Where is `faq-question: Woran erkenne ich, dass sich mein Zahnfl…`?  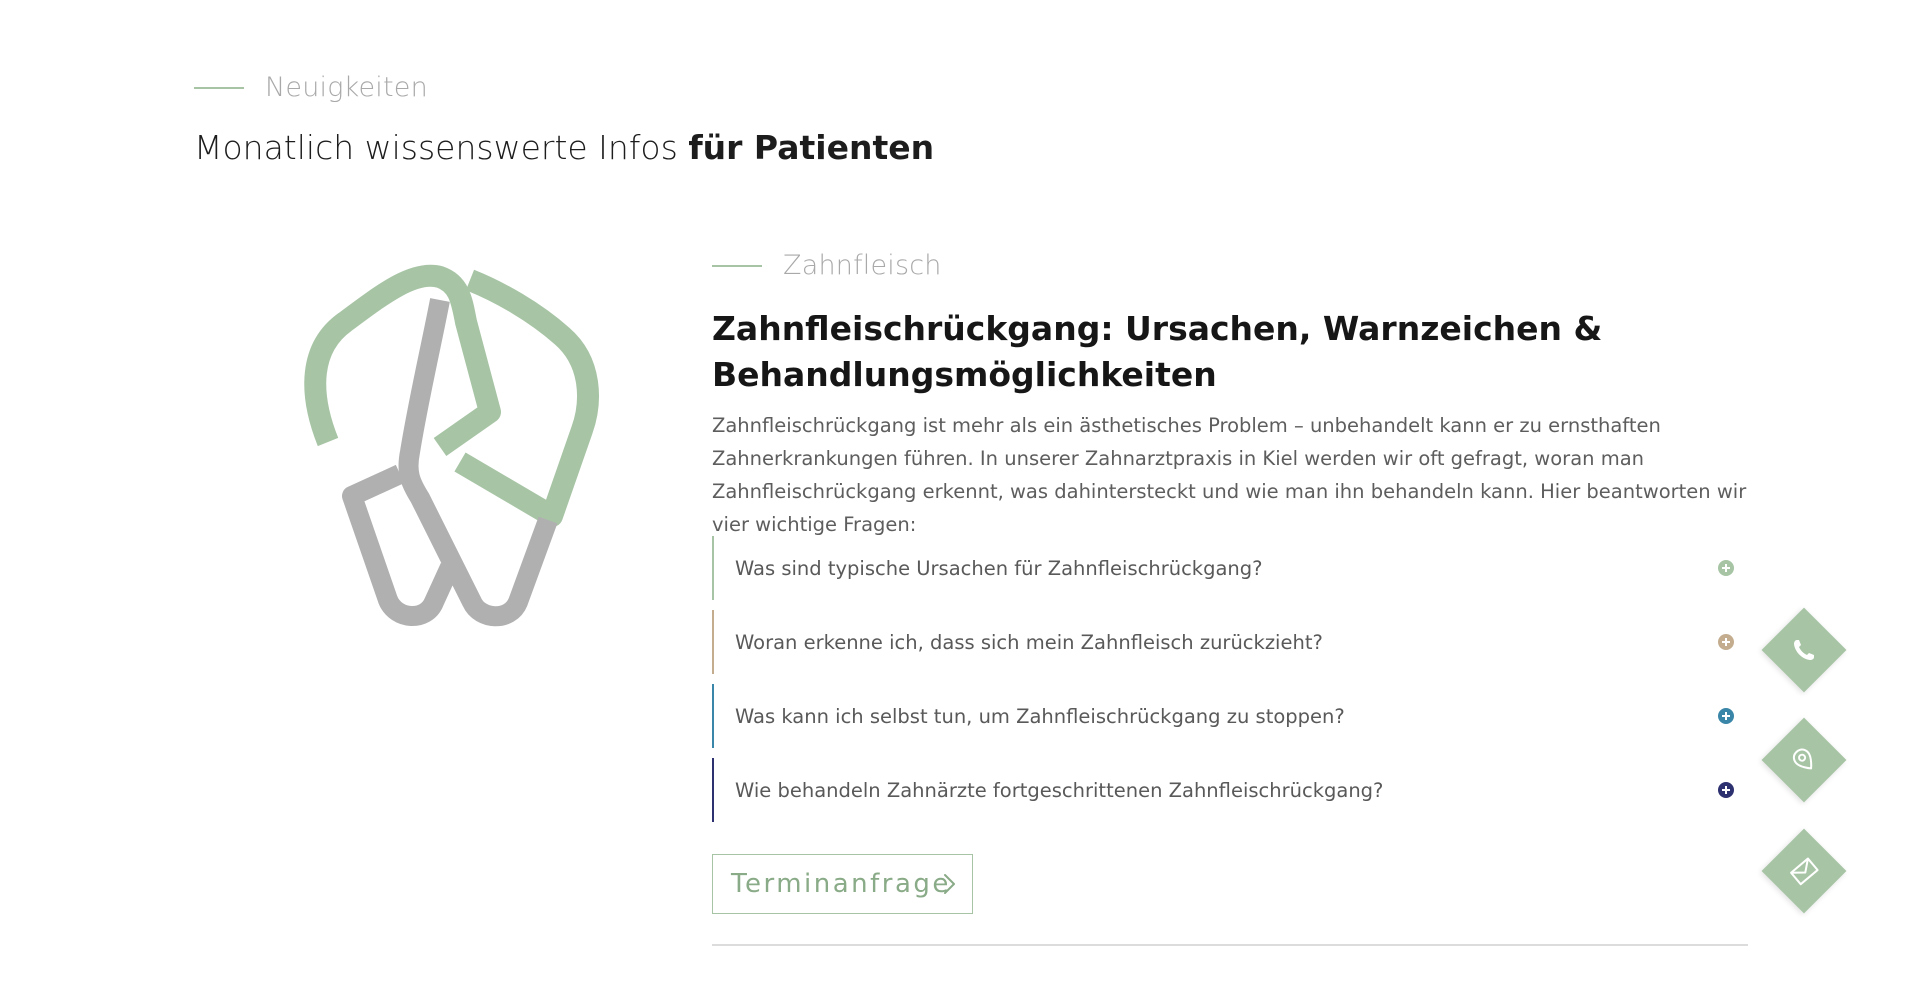 faq-question: Woran erkenne ich, dass sich mein Zahnfl… is located at coordinates (1029, 642).